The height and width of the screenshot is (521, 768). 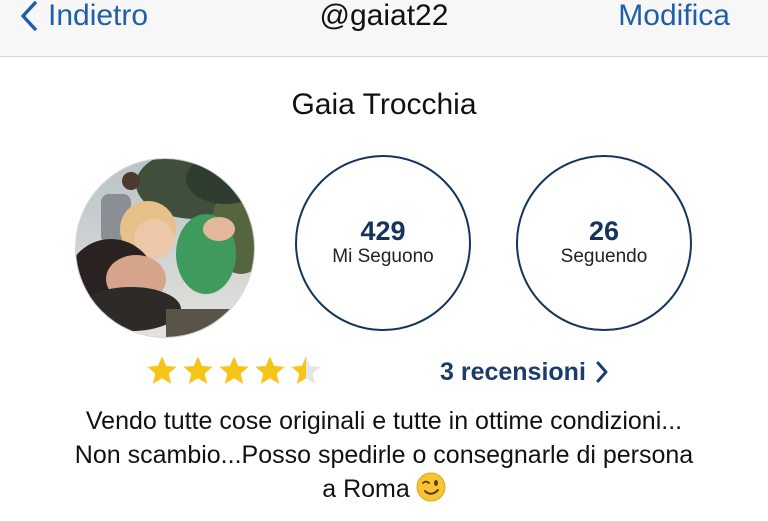 What do you see at coordinates (604, 256) in the screenshot?
I see `following-label: Seguendo` at bounding box center [604, 256].